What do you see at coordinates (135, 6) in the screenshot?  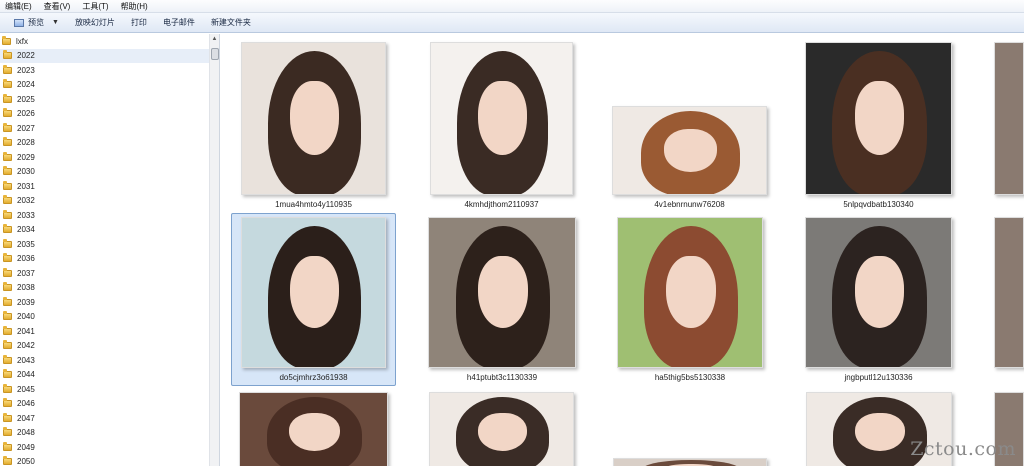 I see `menu-help: 帮助(H)` at bounding box center [135, 6].